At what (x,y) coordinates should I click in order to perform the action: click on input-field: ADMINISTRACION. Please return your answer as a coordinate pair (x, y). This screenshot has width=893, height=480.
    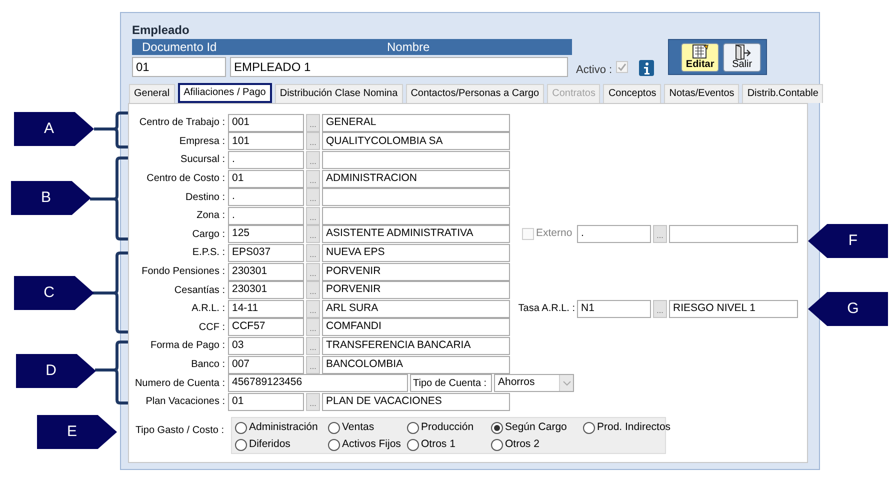
    Looking at the image, I should click on (416, 179).